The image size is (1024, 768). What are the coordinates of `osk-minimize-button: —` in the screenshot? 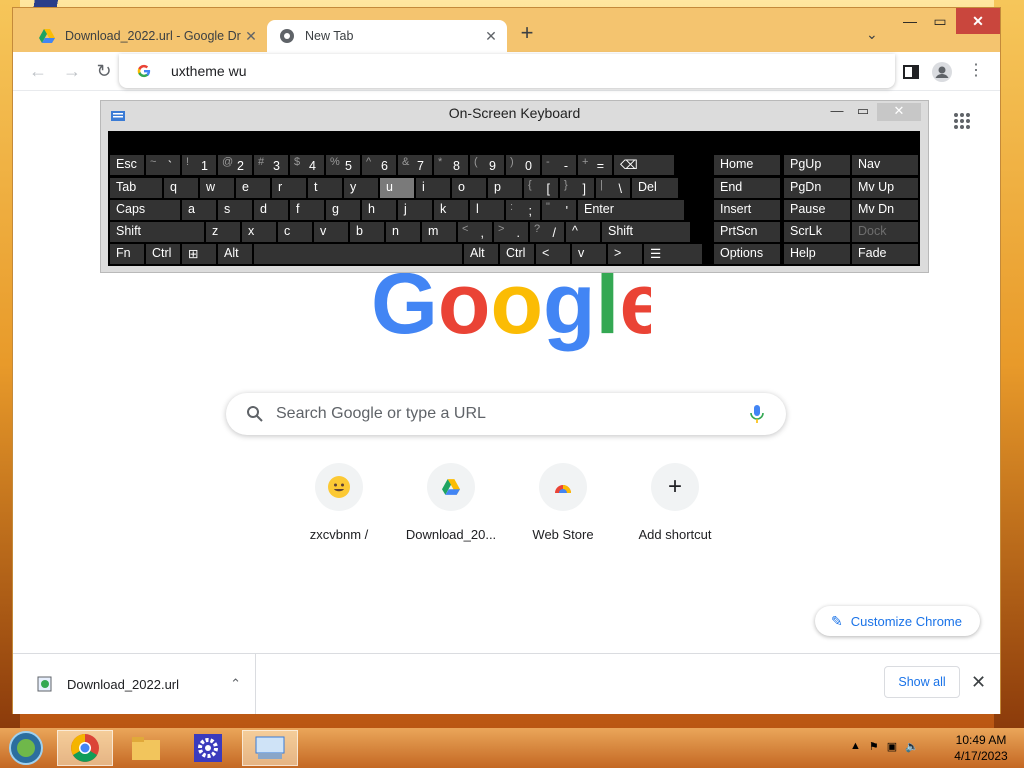 It's located at (837, 110).